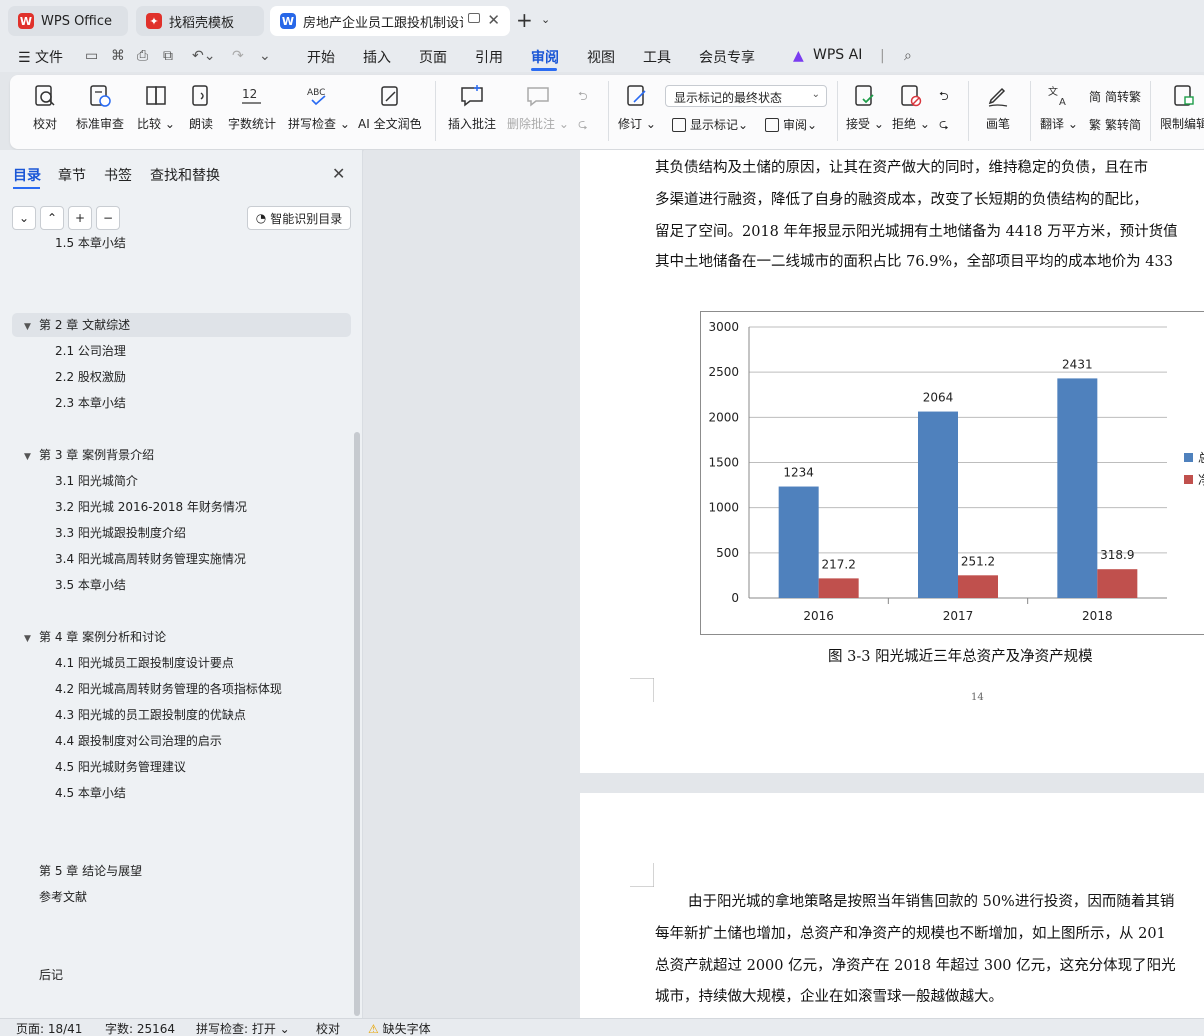 The width and height of the screenshot is (1204, 1036). What do you see at coordinates (252, 113) in the screenshot?
I see `word-count-button: 12 字数统计` at bounding box center [252, 113].